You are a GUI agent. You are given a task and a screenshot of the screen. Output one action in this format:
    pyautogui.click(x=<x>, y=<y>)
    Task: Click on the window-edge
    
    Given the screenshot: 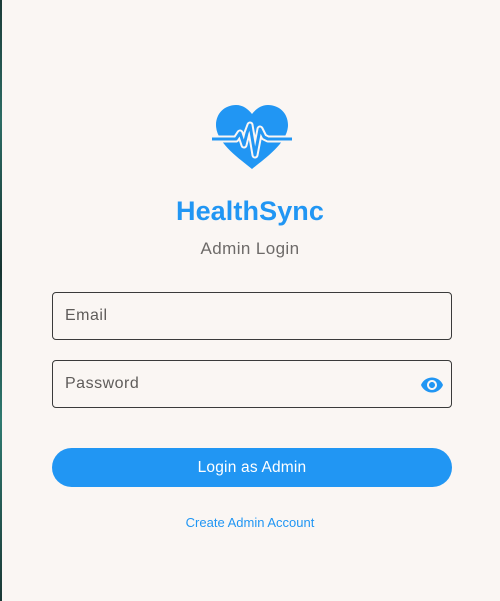 What is the action you would take?
    pyautogui.click(x=1, y=300)
    